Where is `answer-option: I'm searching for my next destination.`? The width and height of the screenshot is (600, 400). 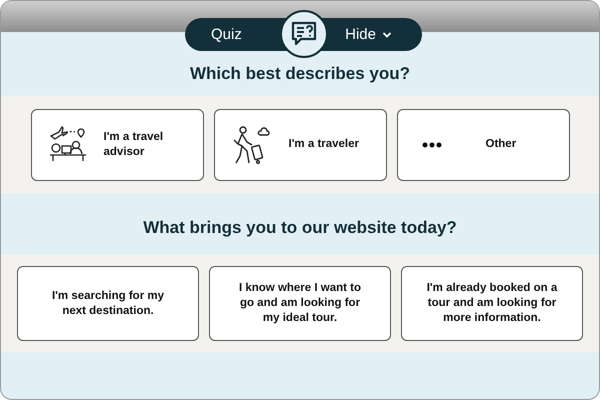 answer-option: I'm searching for my next destination. is located at coordinates (108, 303).